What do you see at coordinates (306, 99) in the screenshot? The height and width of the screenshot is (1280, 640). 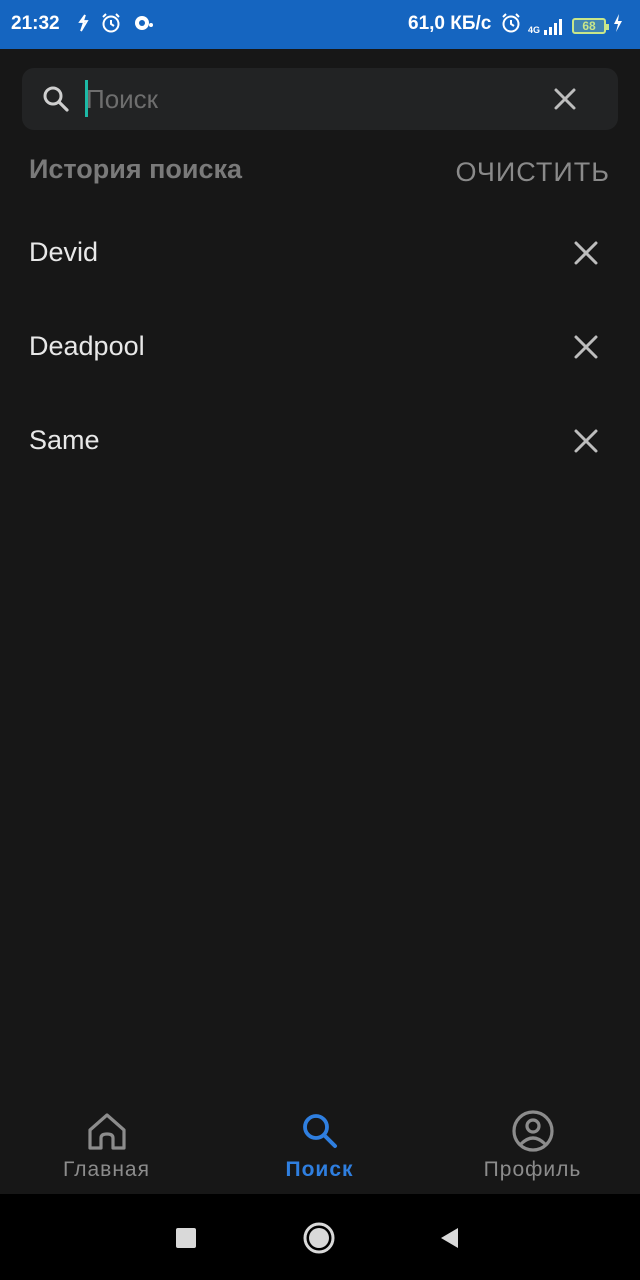 I see `search-input` at bounding box center [306, 99].